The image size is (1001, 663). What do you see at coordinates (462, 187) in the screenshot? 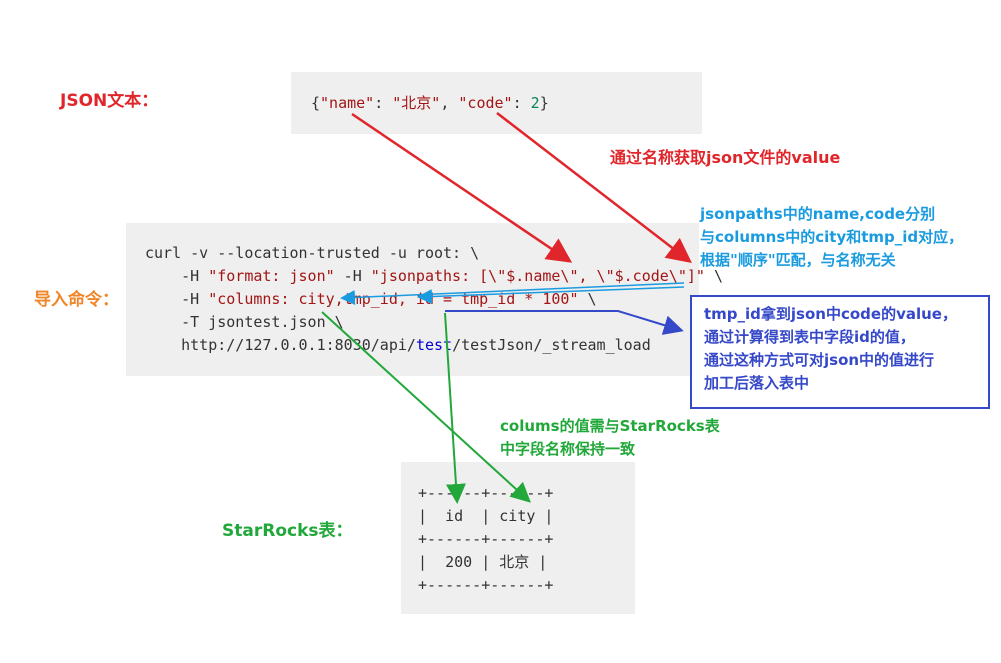
I see `red-arrow-name` at bounding box center [462, 187].